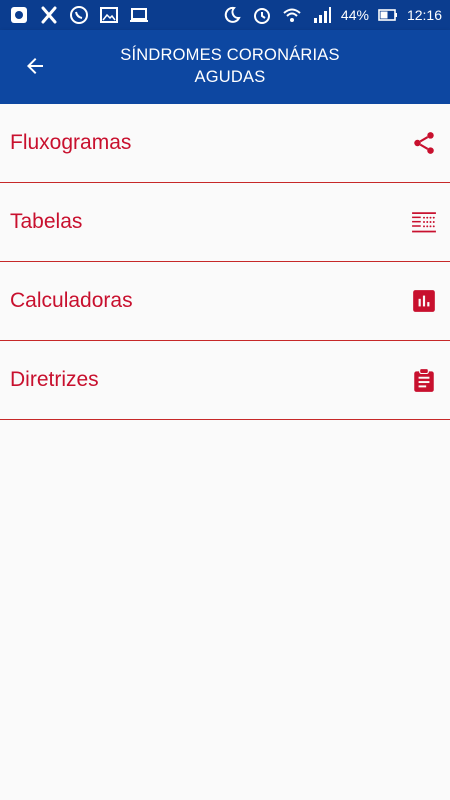 Image resolution: width=450 pixels, height=800 pixels. Describe the element at coordinates (424, 222) in the screenshot. I see `table-icon` at that location.